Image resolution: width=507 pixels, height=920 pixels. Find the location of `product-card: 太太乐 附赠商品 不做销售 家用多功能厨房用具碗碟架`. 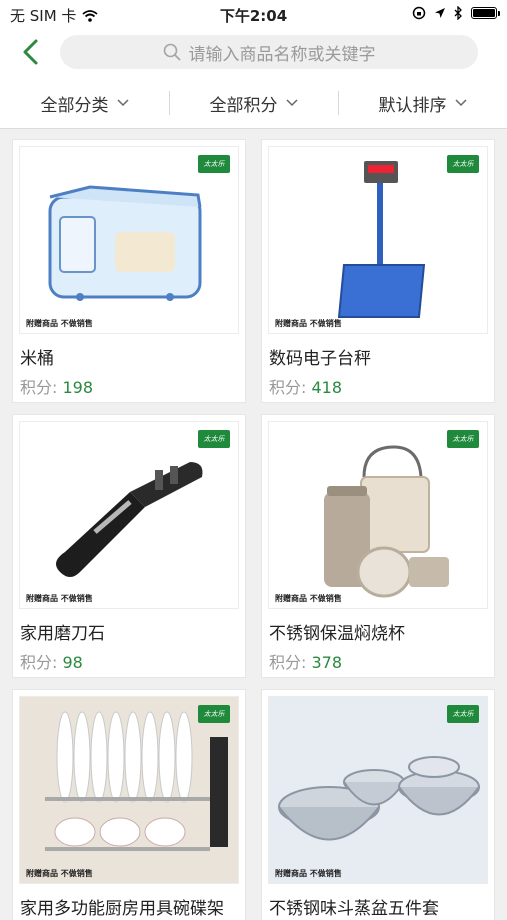

product-card: 太太乐 附赠商品 不做销售 家用多功能厨房用具碗碟架 is located at coordinates (129, 805).